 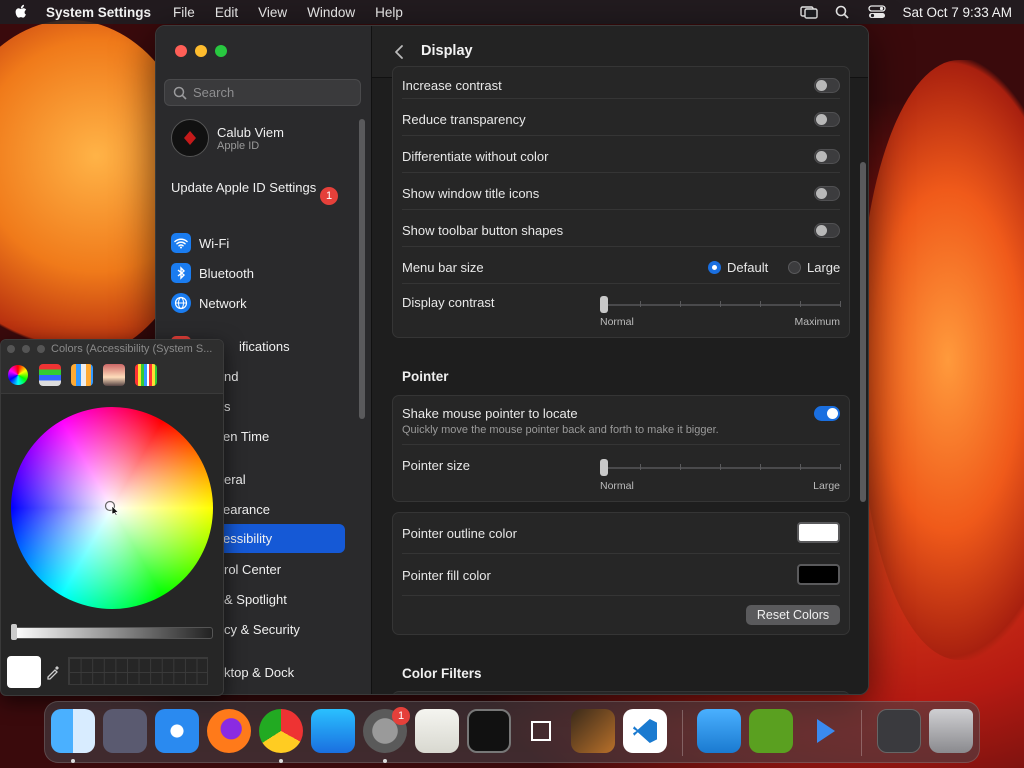 I want to click on minimize-window-button, so click(x=201, y=51).